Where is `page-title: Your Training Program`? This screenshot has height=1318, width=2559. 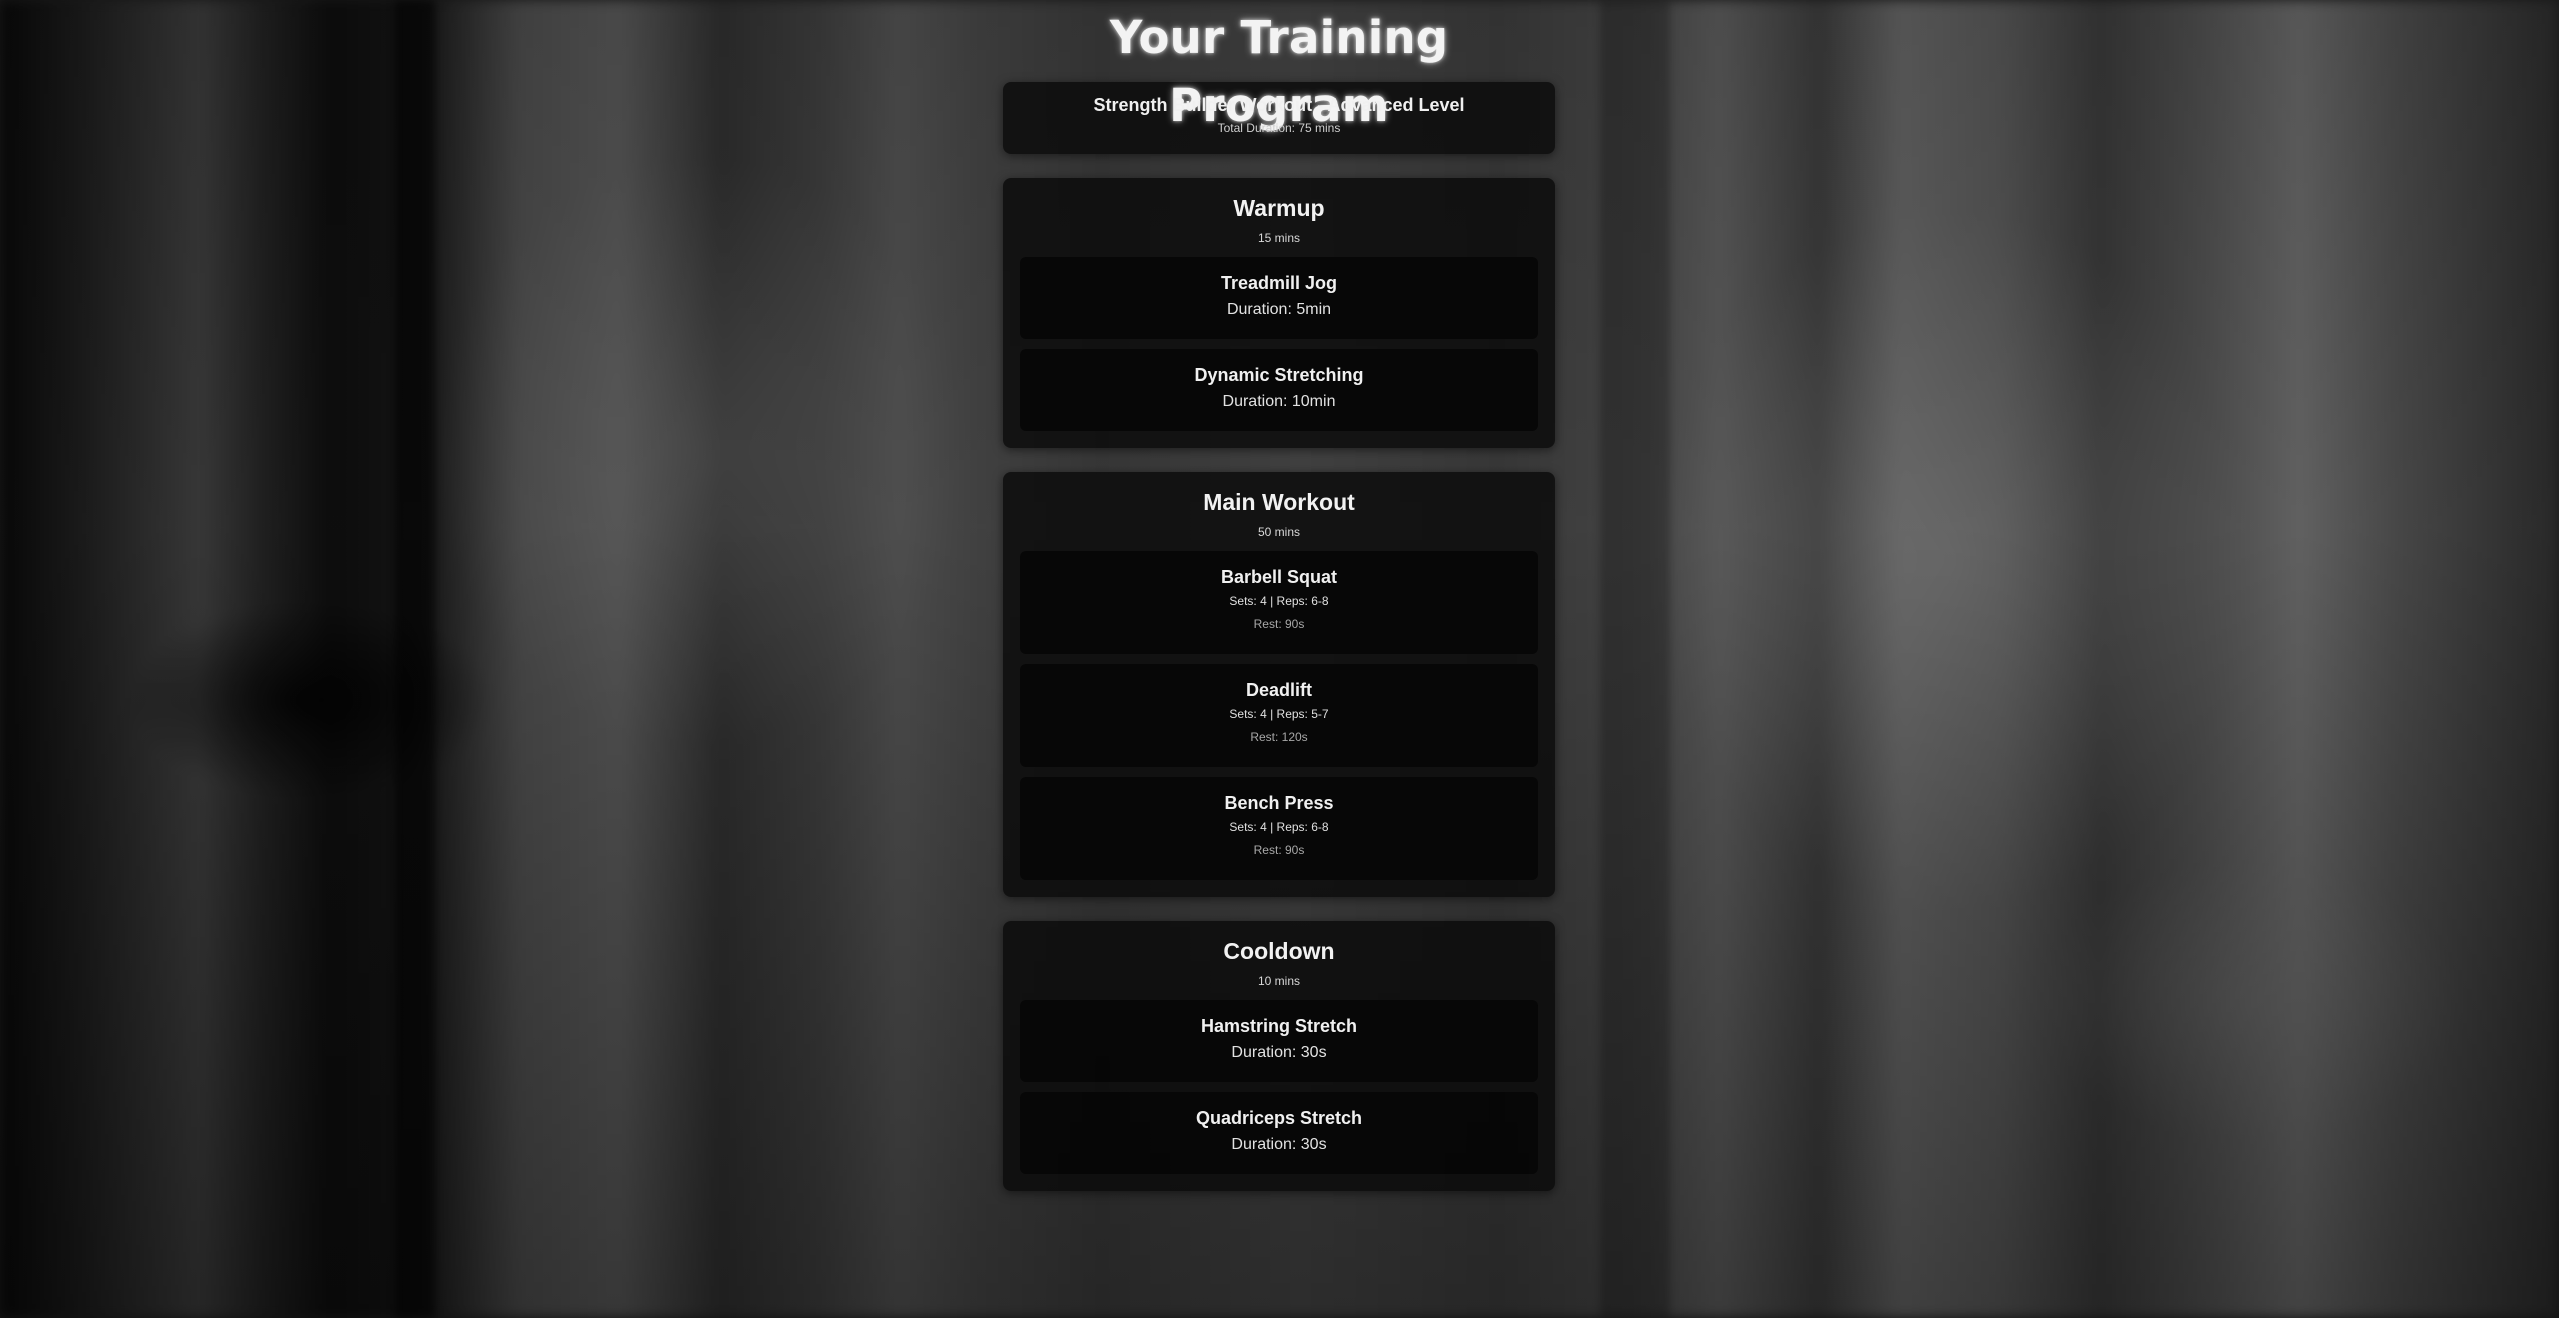
page-title: Your Training Program is located at coordinates (1279, 71).